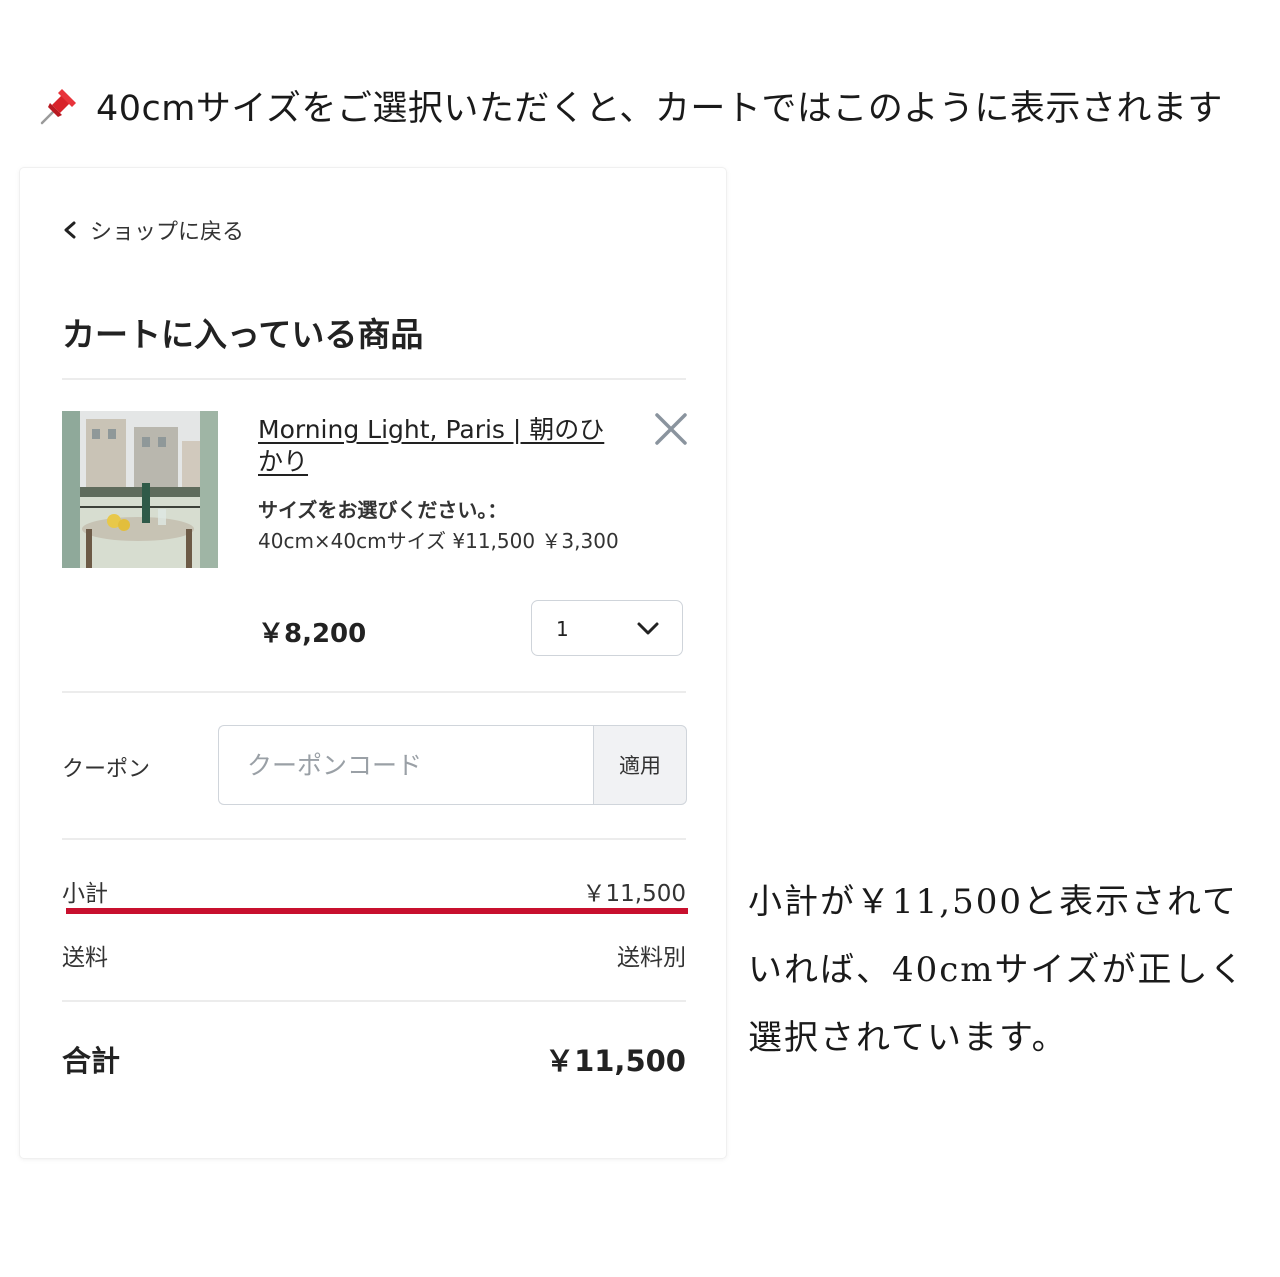  I want to click on back-to-shop-label: ショップに戻る, so click(167, 232).